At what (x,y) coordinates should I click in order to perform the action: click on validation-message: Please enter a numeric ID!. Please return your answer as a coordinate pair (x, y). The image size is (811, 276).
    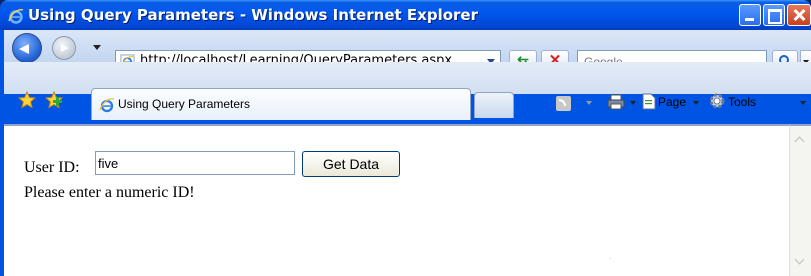
    Looking at the image, I should click on (109, 192).